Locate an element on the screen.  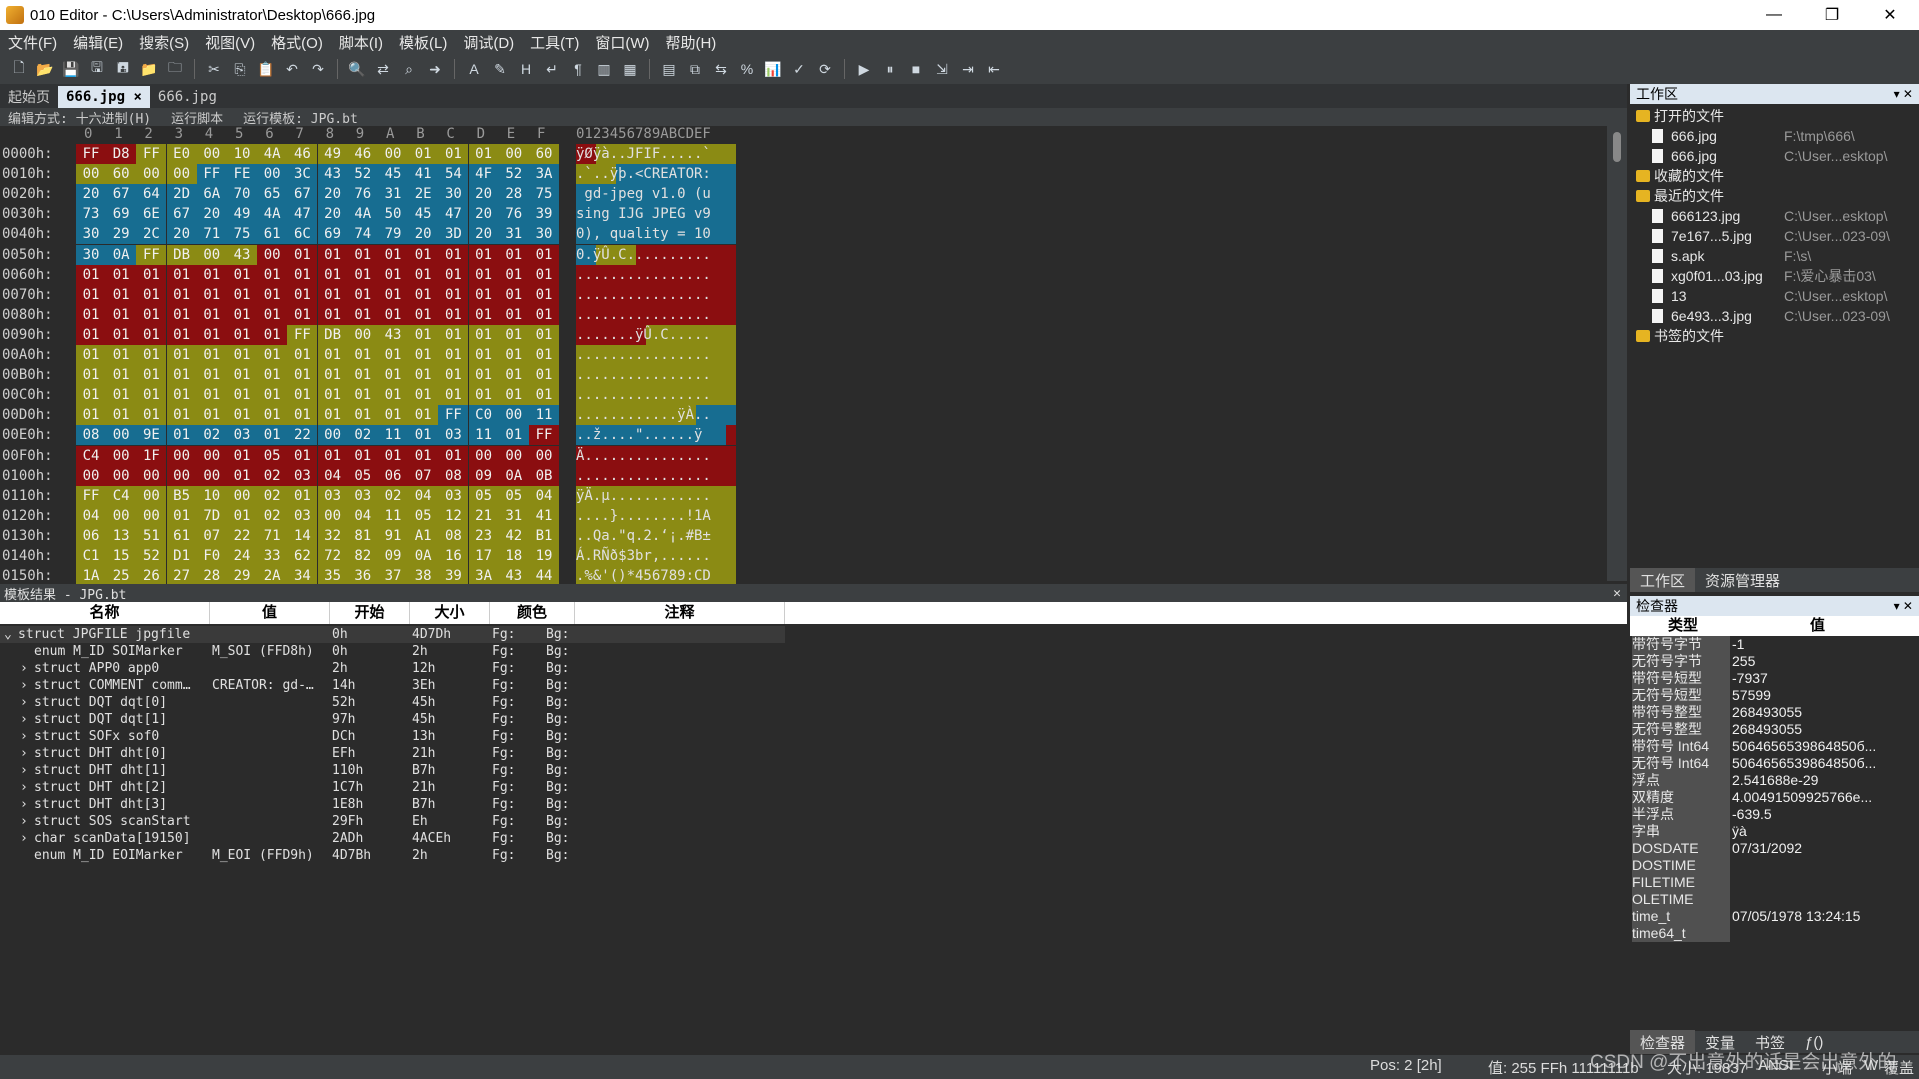
hex-byte: 31 is located at coordinates (513, 515).